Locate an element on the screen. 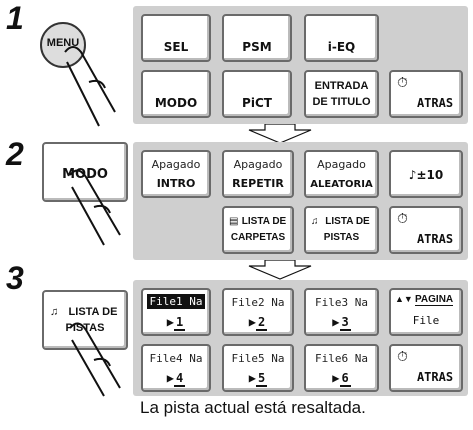  psm-label: PSM is located at coordinates (257, 47).